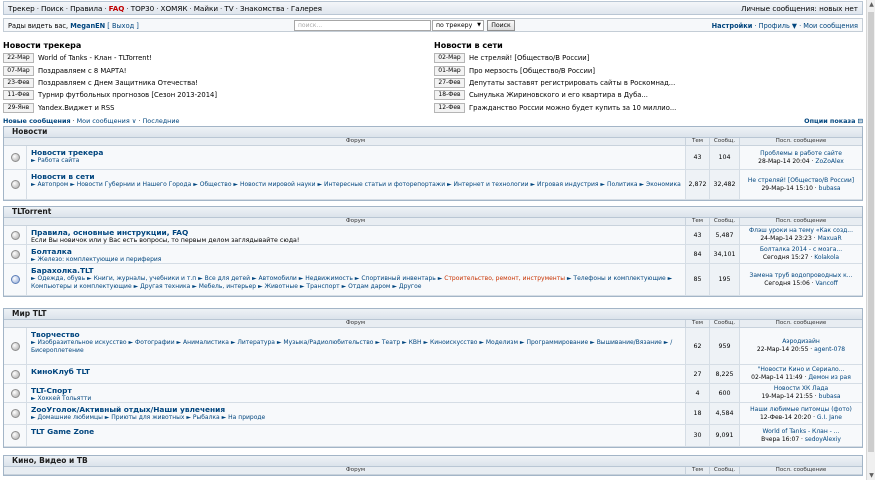 This screenshot has width=875, height=480. Describe the element at coordinates (415, 342) in the screenshot. I see `subforum-link: КВН` at that location.